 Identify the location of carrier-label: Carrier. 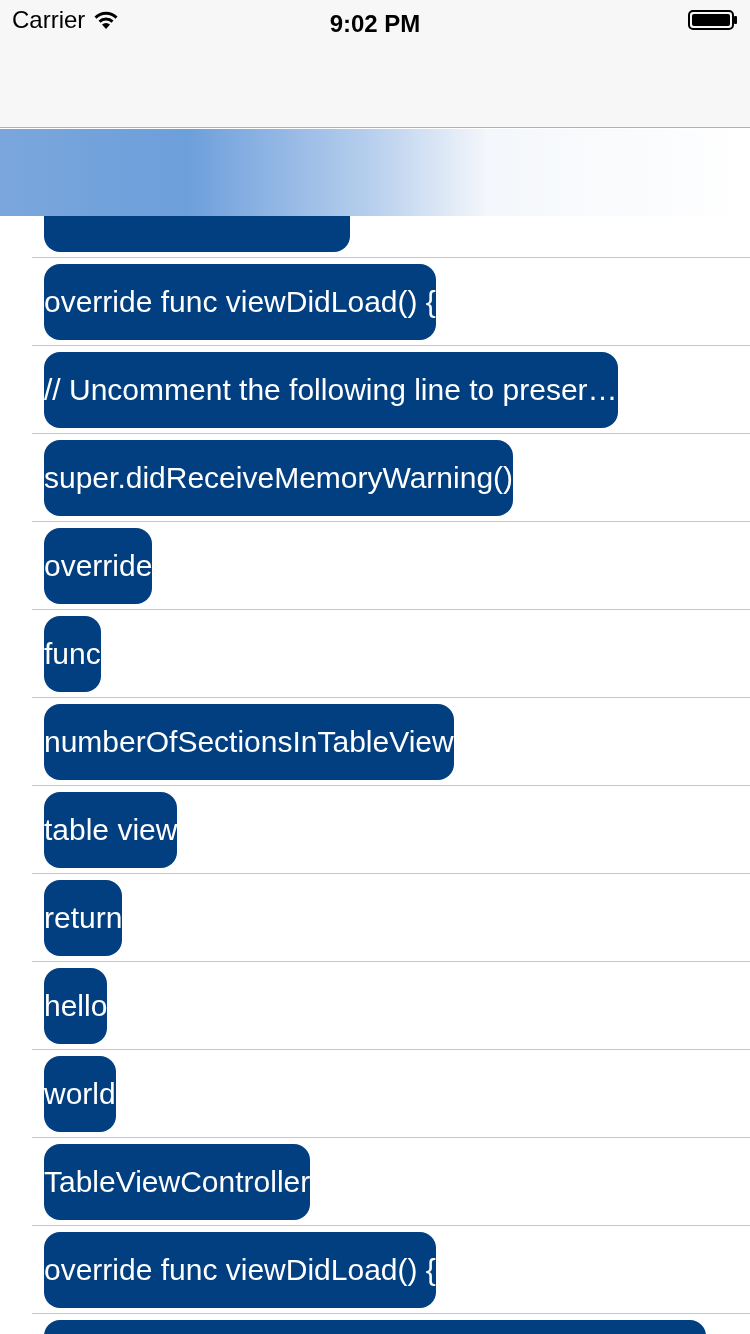
(49, 20).